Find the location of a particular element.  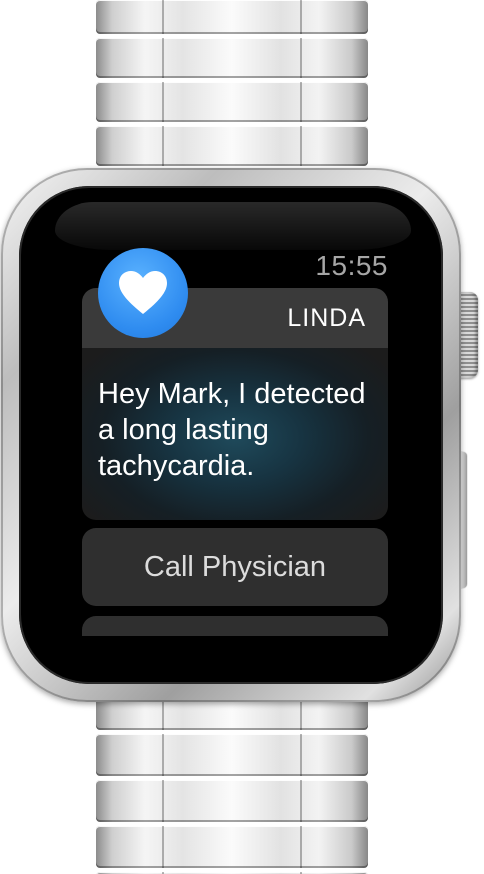

watch-band-bottom is located at coordinates (232, 781).